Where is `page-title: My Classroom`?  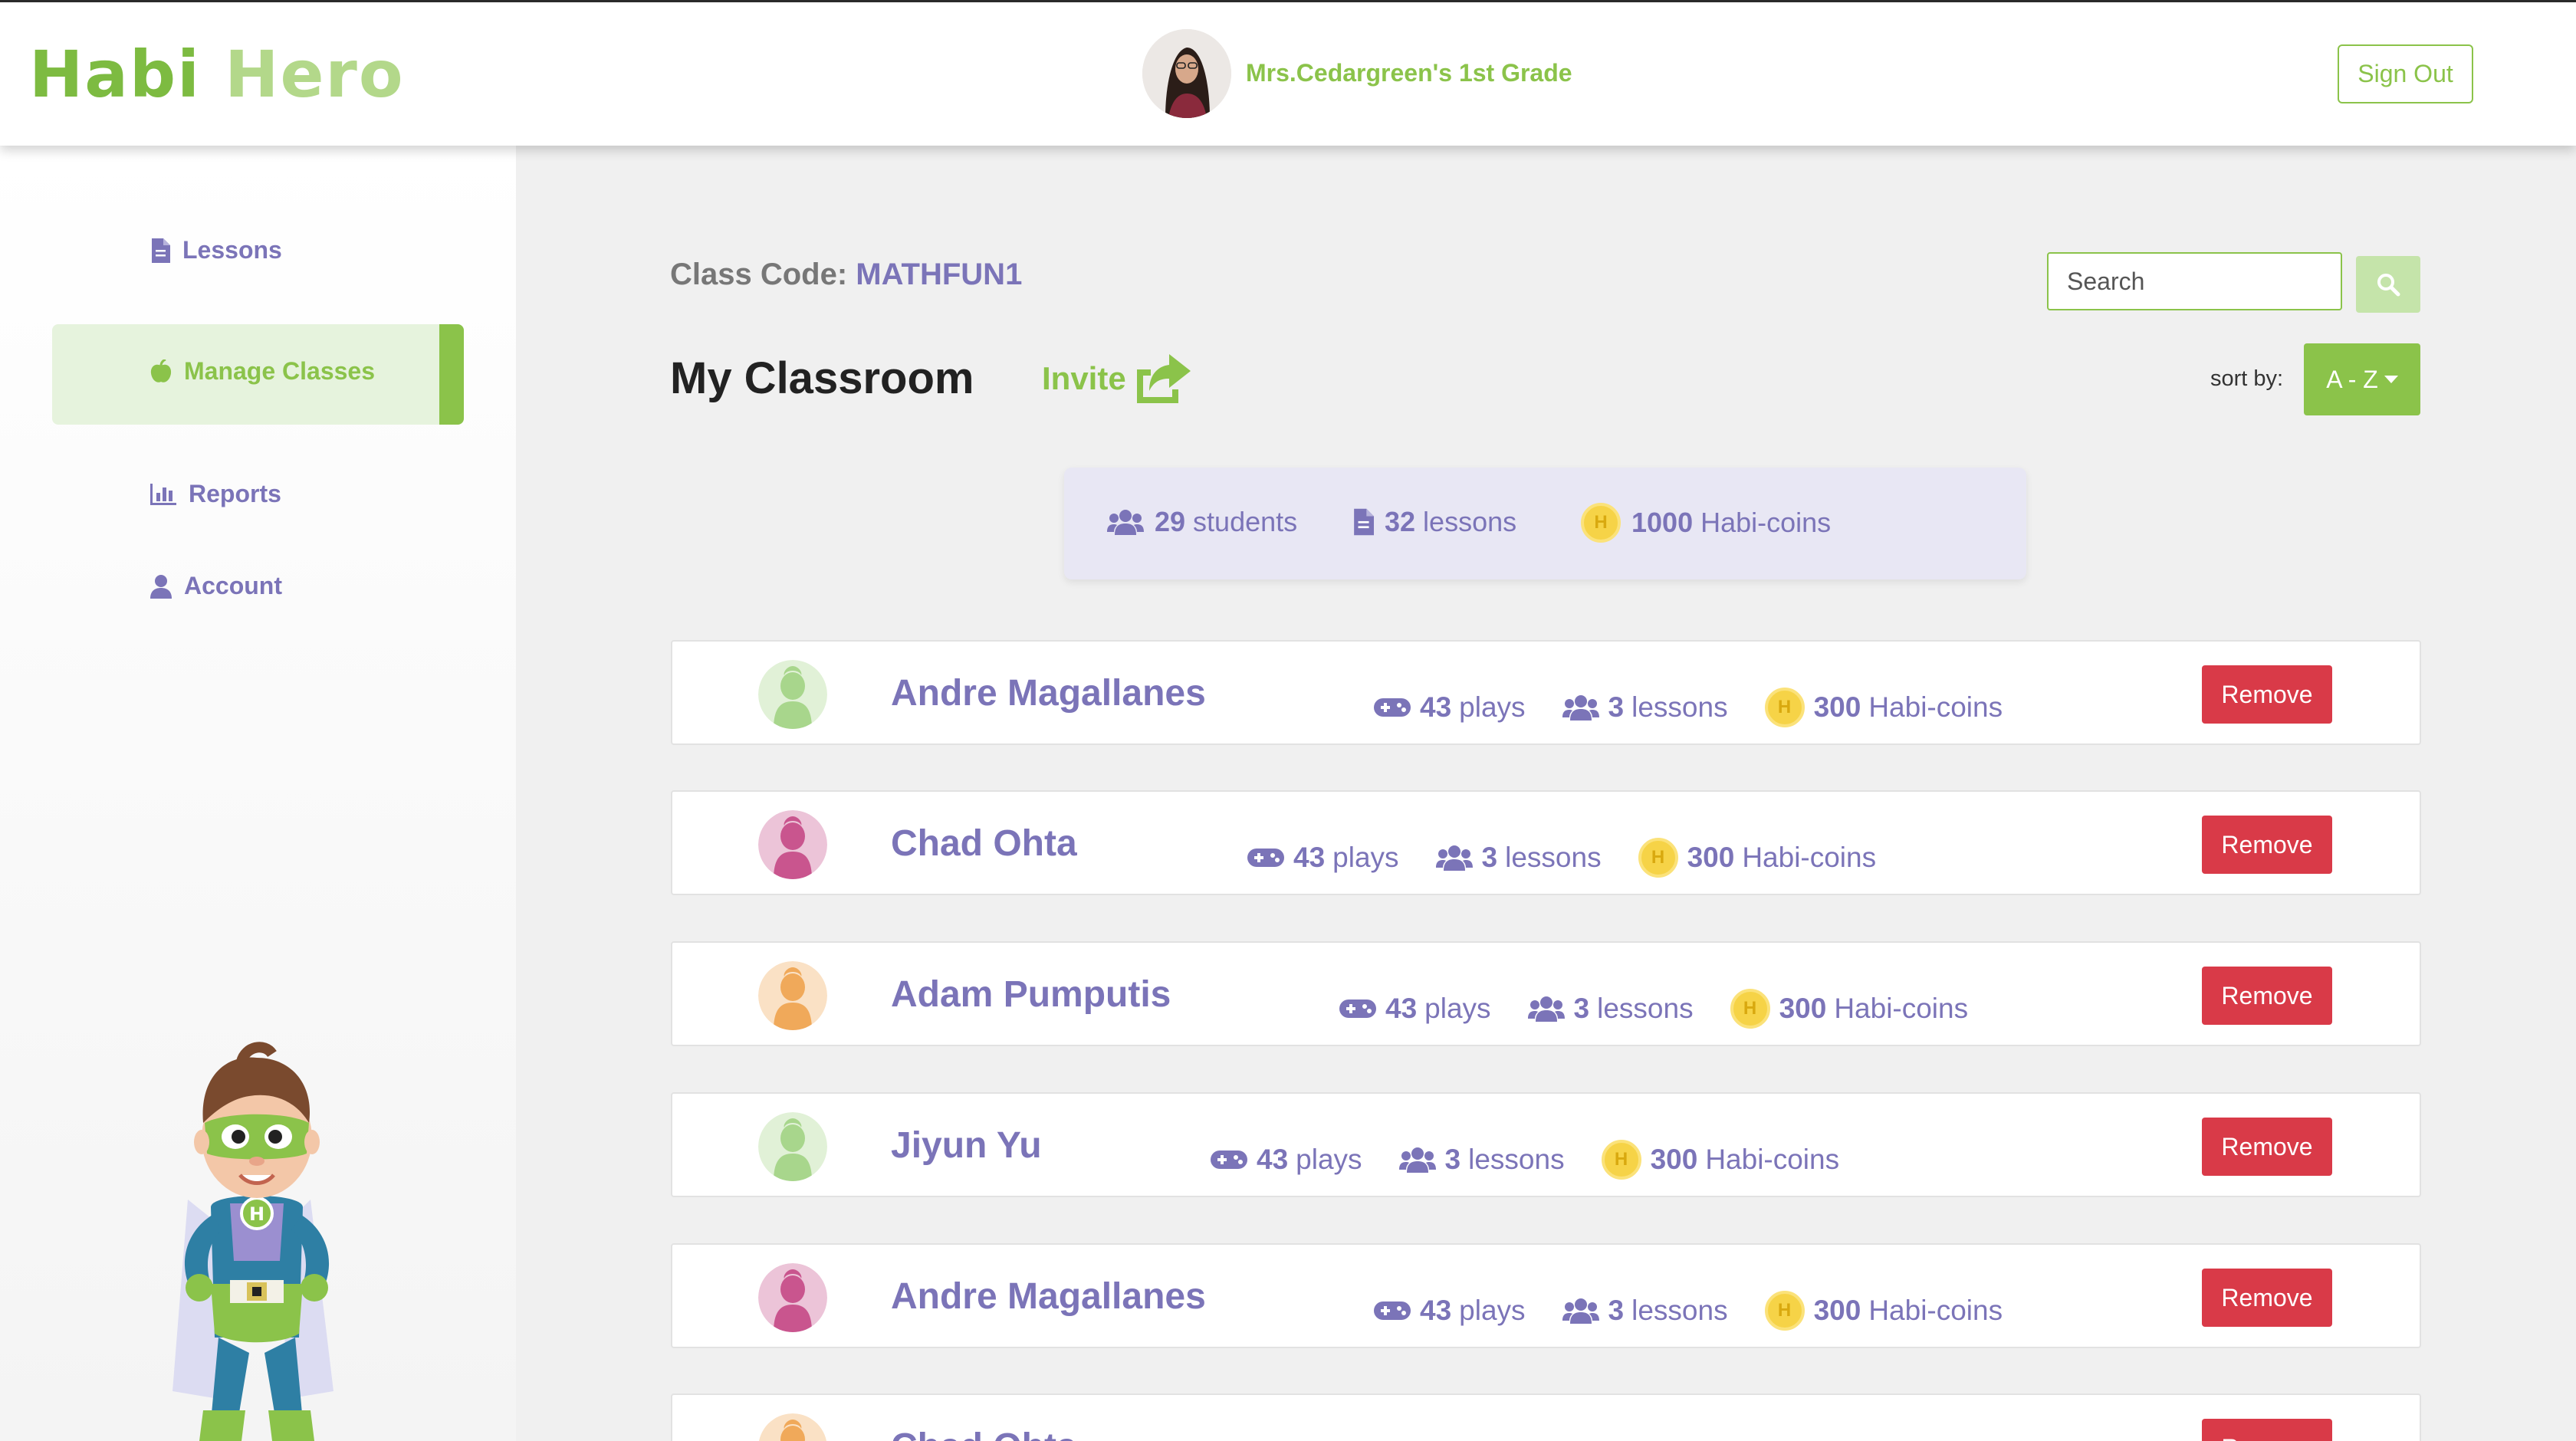 page-title: My Classroom is located at coordinates (822, 378).